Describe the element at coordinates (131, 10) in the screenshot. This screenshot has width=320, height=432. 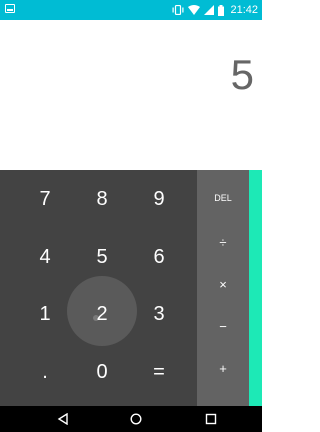
I see `status-bar: 21:42` at that location.